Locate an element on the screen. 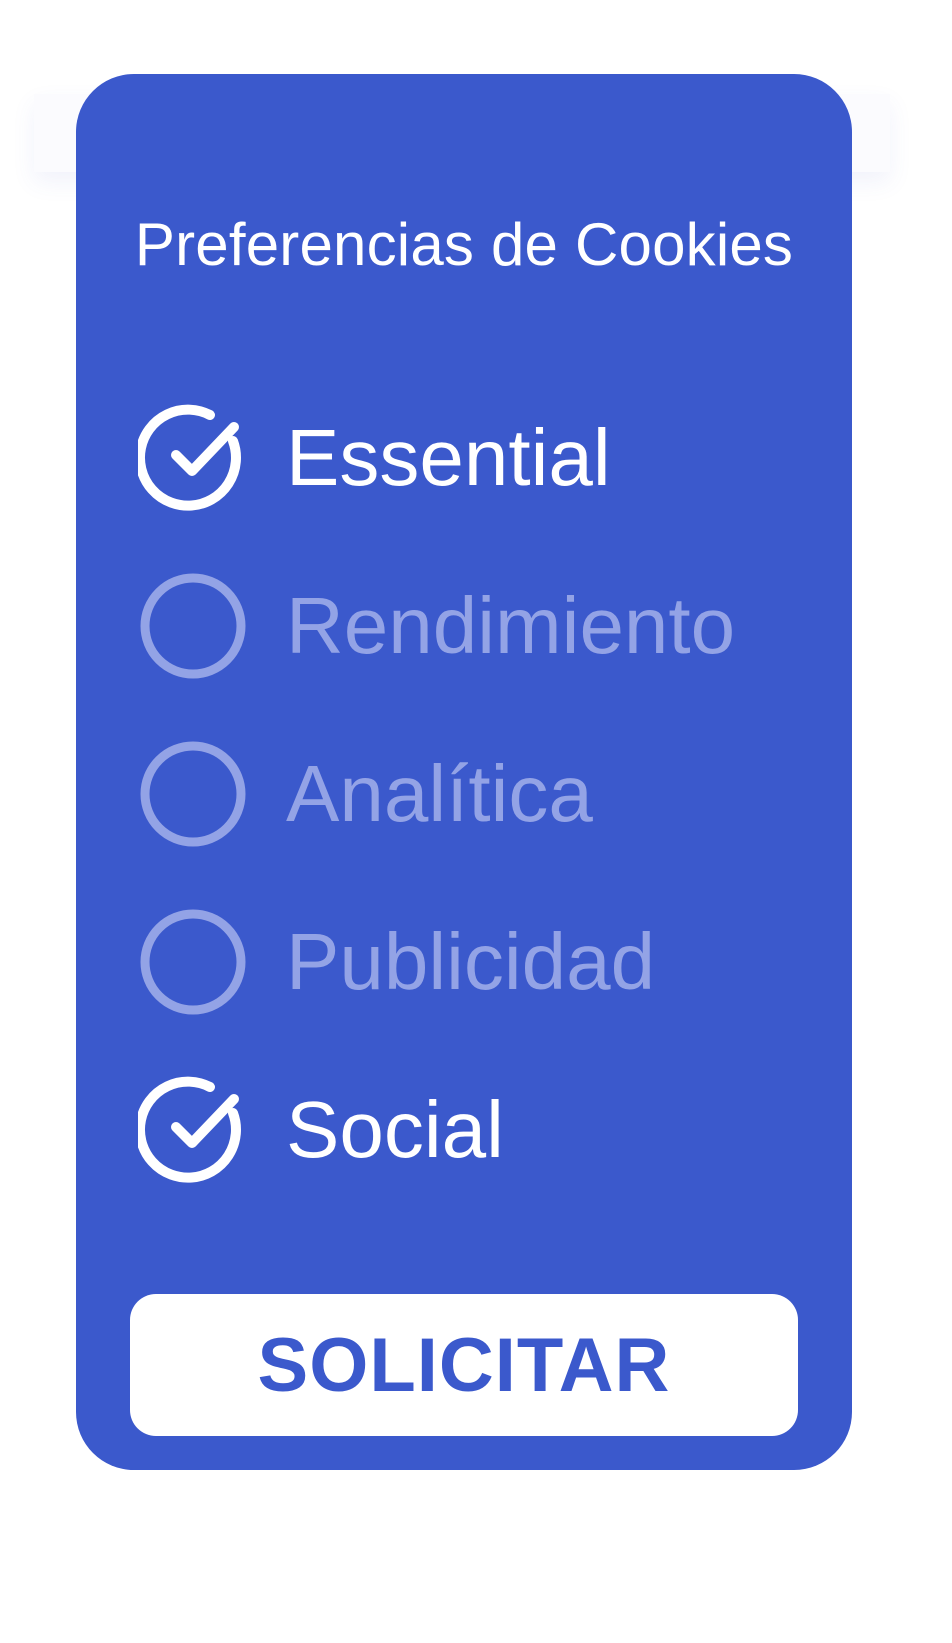 The width and height of the screenshot is (952, 1643). cookie-option-social: Social is located at coordinates (478, 1130).